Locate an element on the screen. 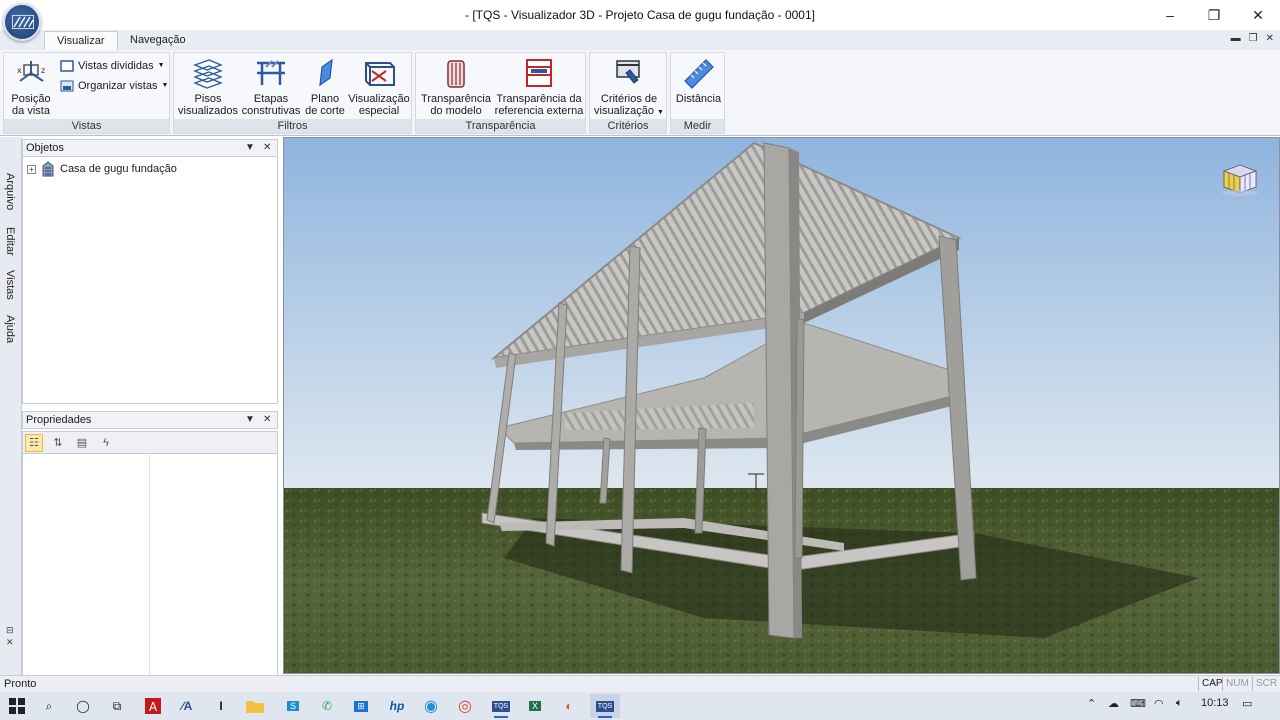 The height and width of the screenshot is (720, 1280). autocad-app: A is located at coordinates (153, 706).